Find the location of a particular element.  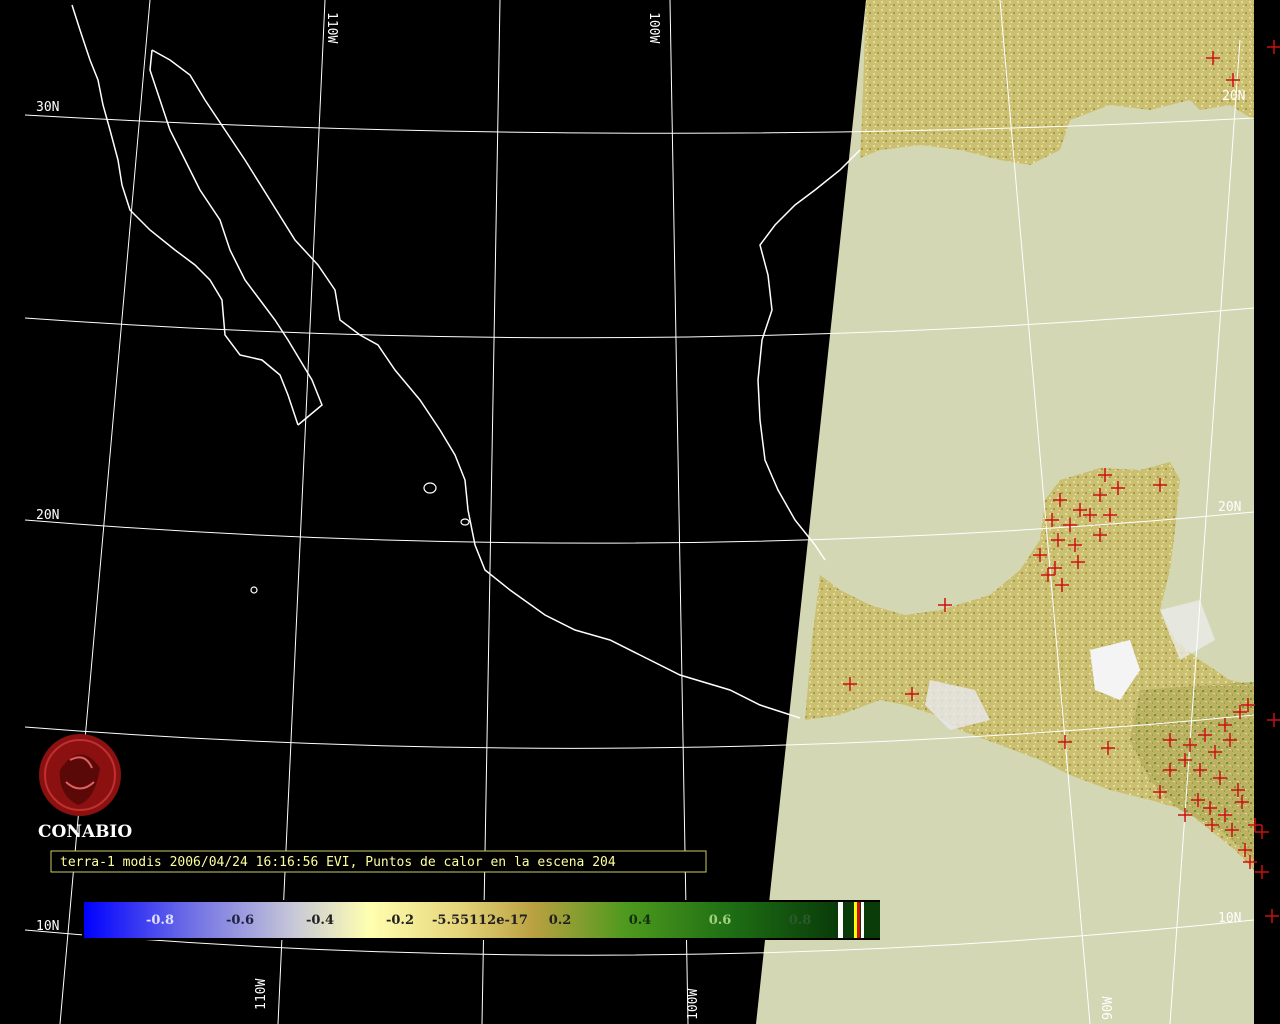

colorbar-tick-label: 0.2 is located at coordinates (560, 920).